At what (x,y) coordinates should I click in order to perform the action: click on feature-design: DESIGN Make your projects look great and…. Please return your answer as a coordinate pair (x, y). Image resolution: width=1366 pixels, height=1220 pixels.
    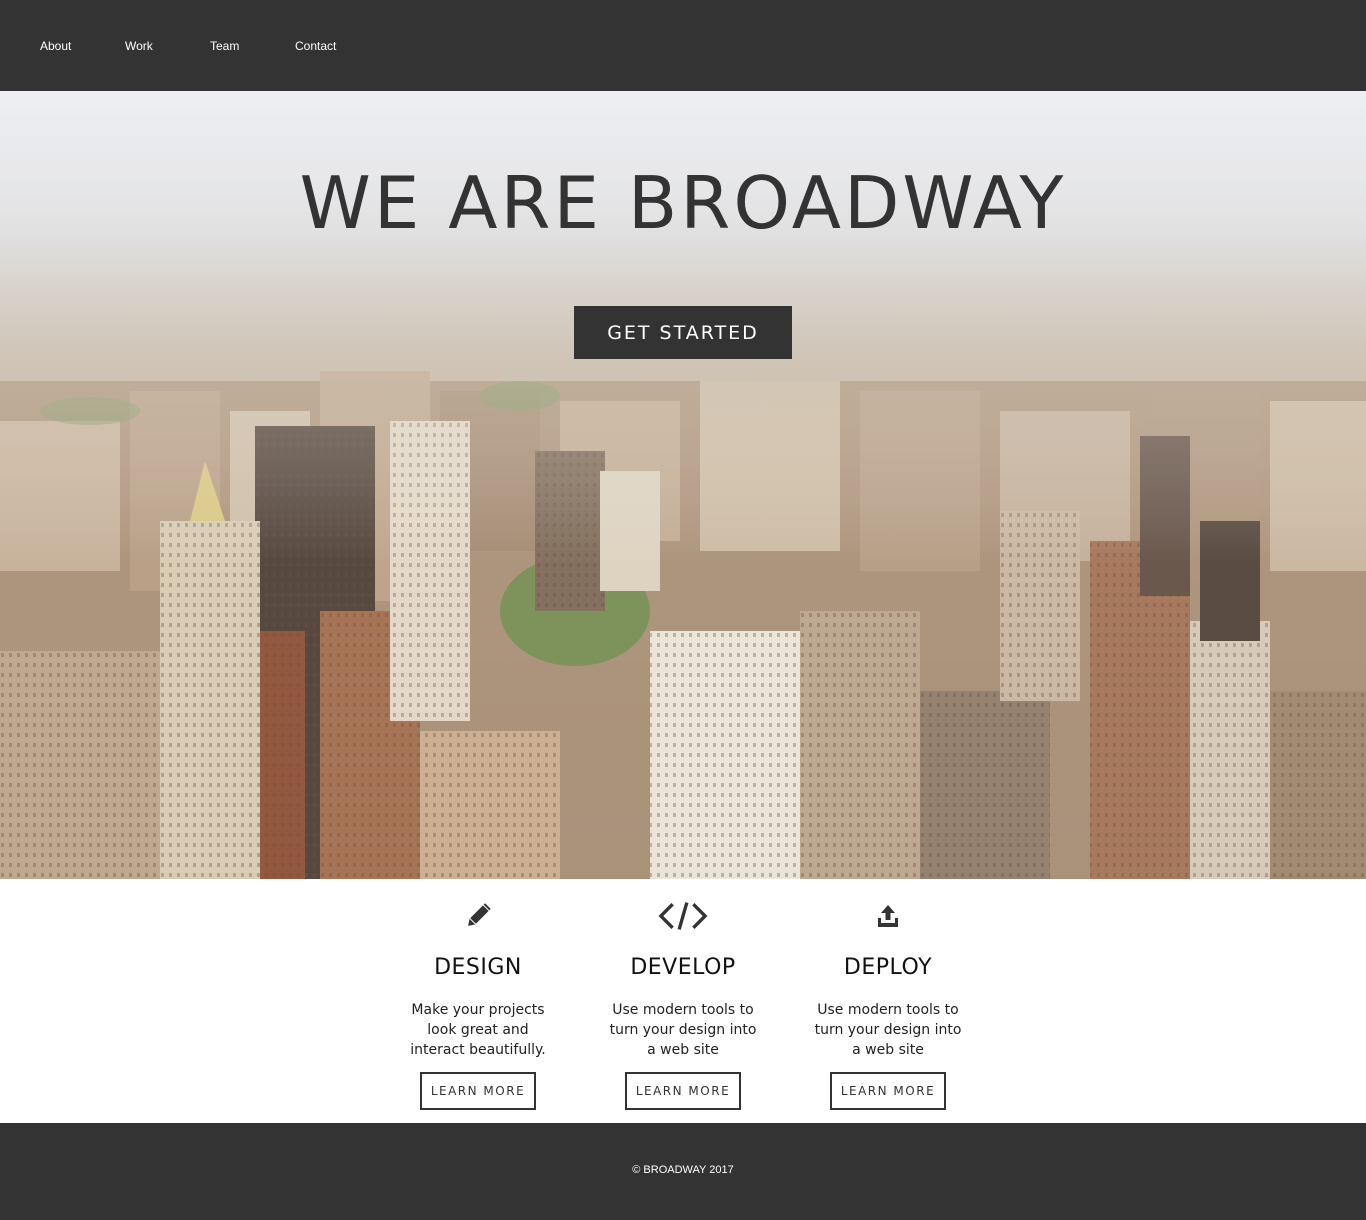
    Looking at the image, I should click on (478, 1001).